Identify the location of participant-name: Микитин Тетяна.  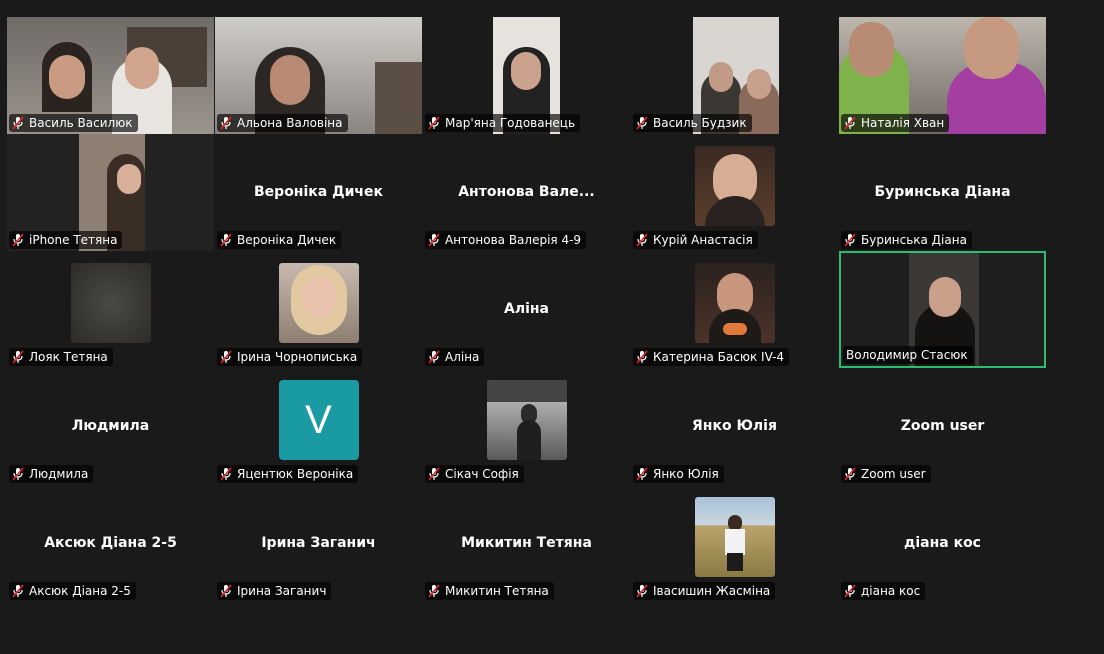
(497, 591).